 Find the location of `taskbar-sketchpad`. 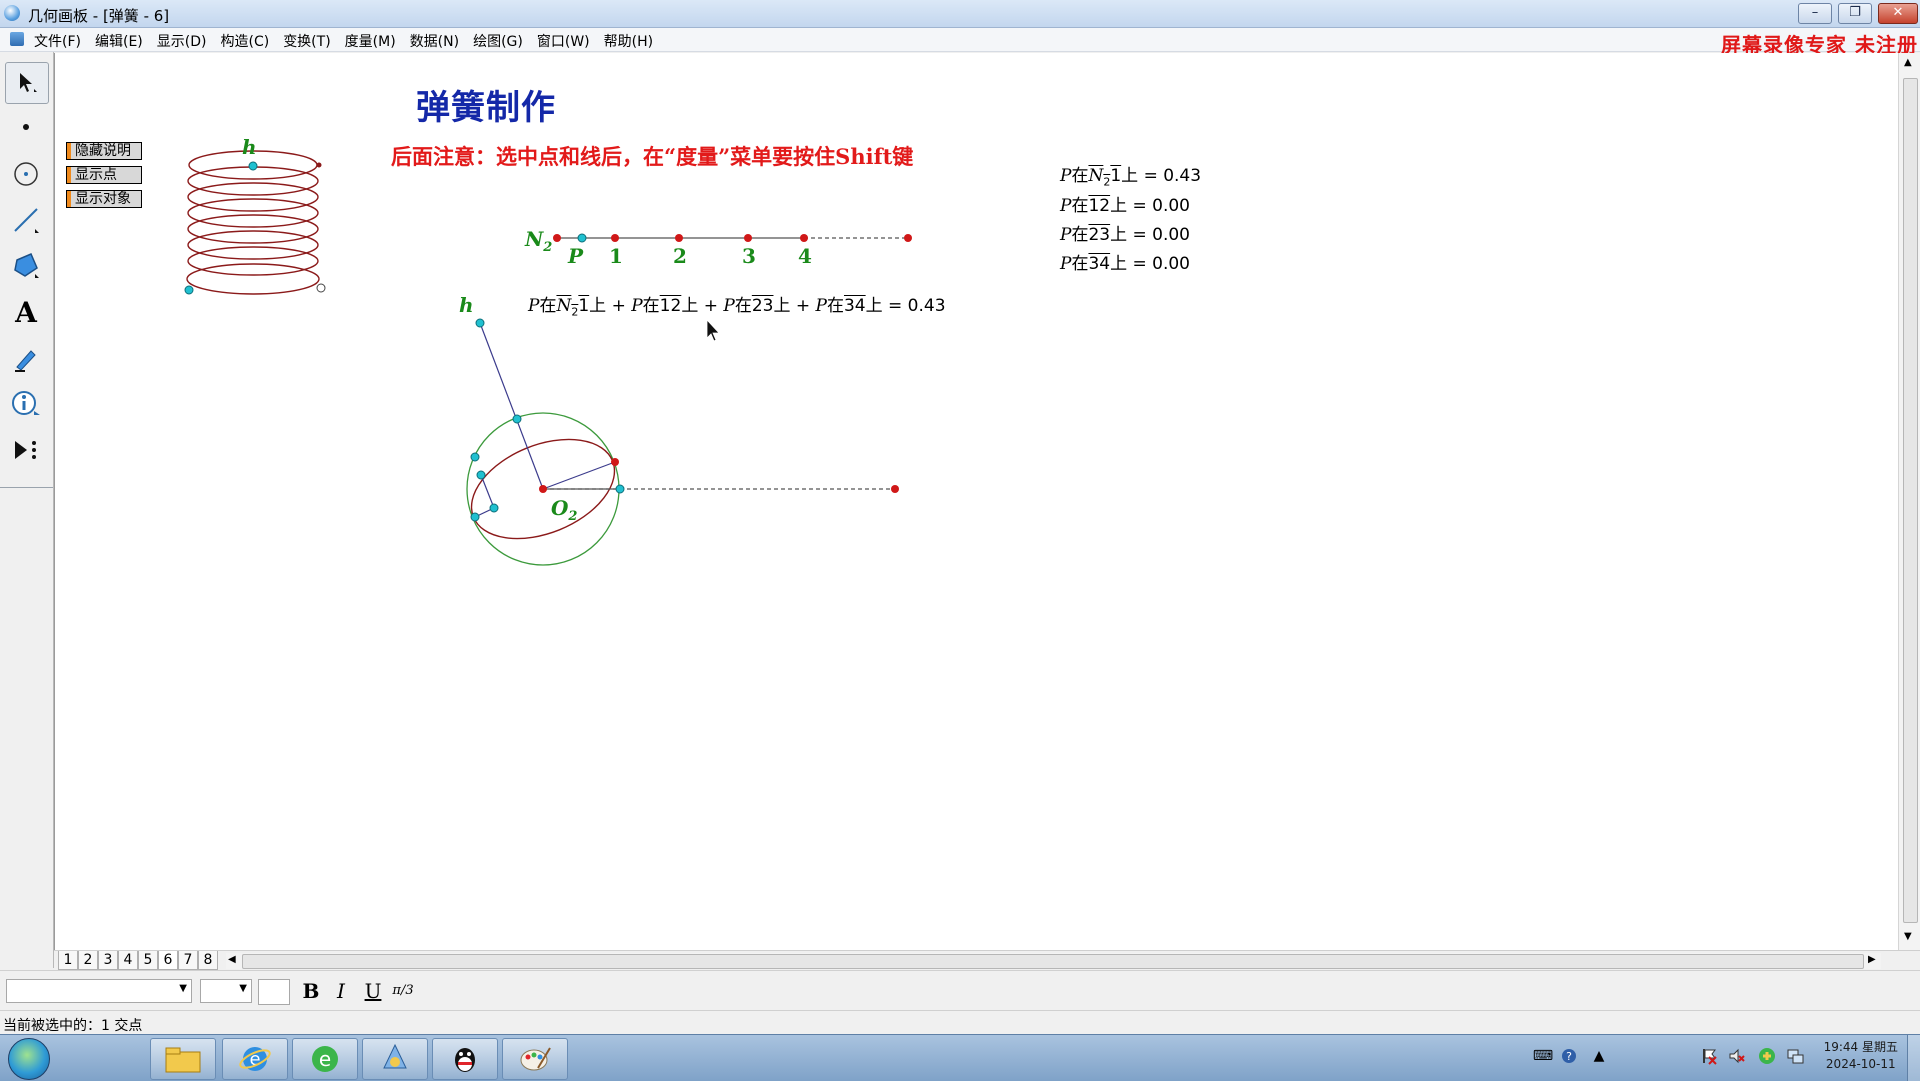

taskbar-sketchpad is located at coordinates (395, 1059).